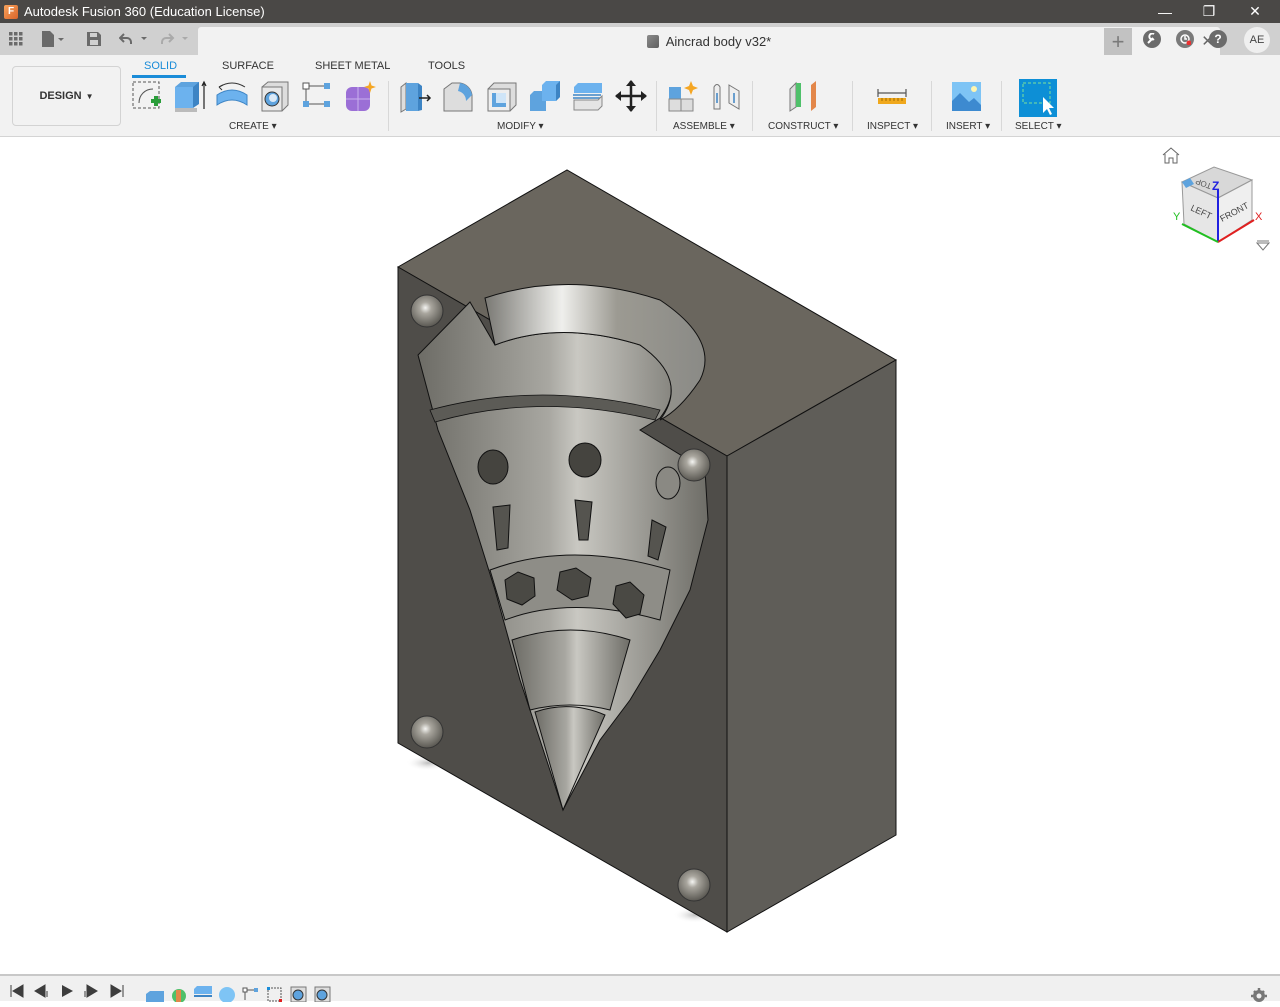 Image resolution: width=1280 pixels, height=1007 pixels. Describe the element at coordinates (640, 988) in the screenshot. I see `timeline-bar` at that location.